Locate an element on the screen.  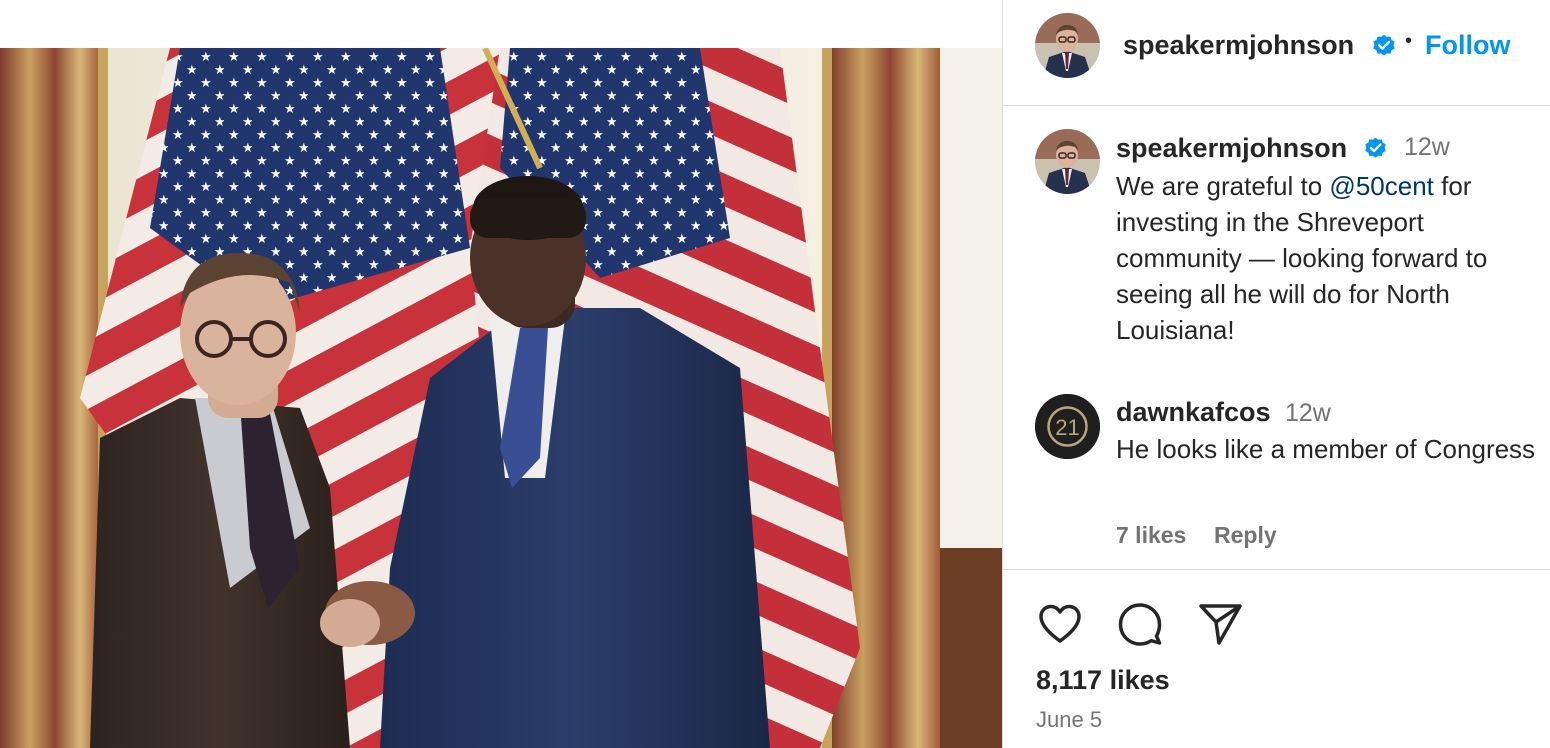
follow-button: Follow is located at coordinates (1467, 45).